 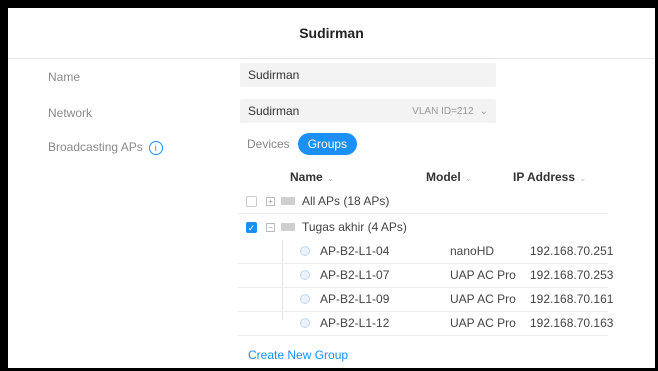 I want to click on device-name: AP-B2-L1-09, so click(x=355, y=299).